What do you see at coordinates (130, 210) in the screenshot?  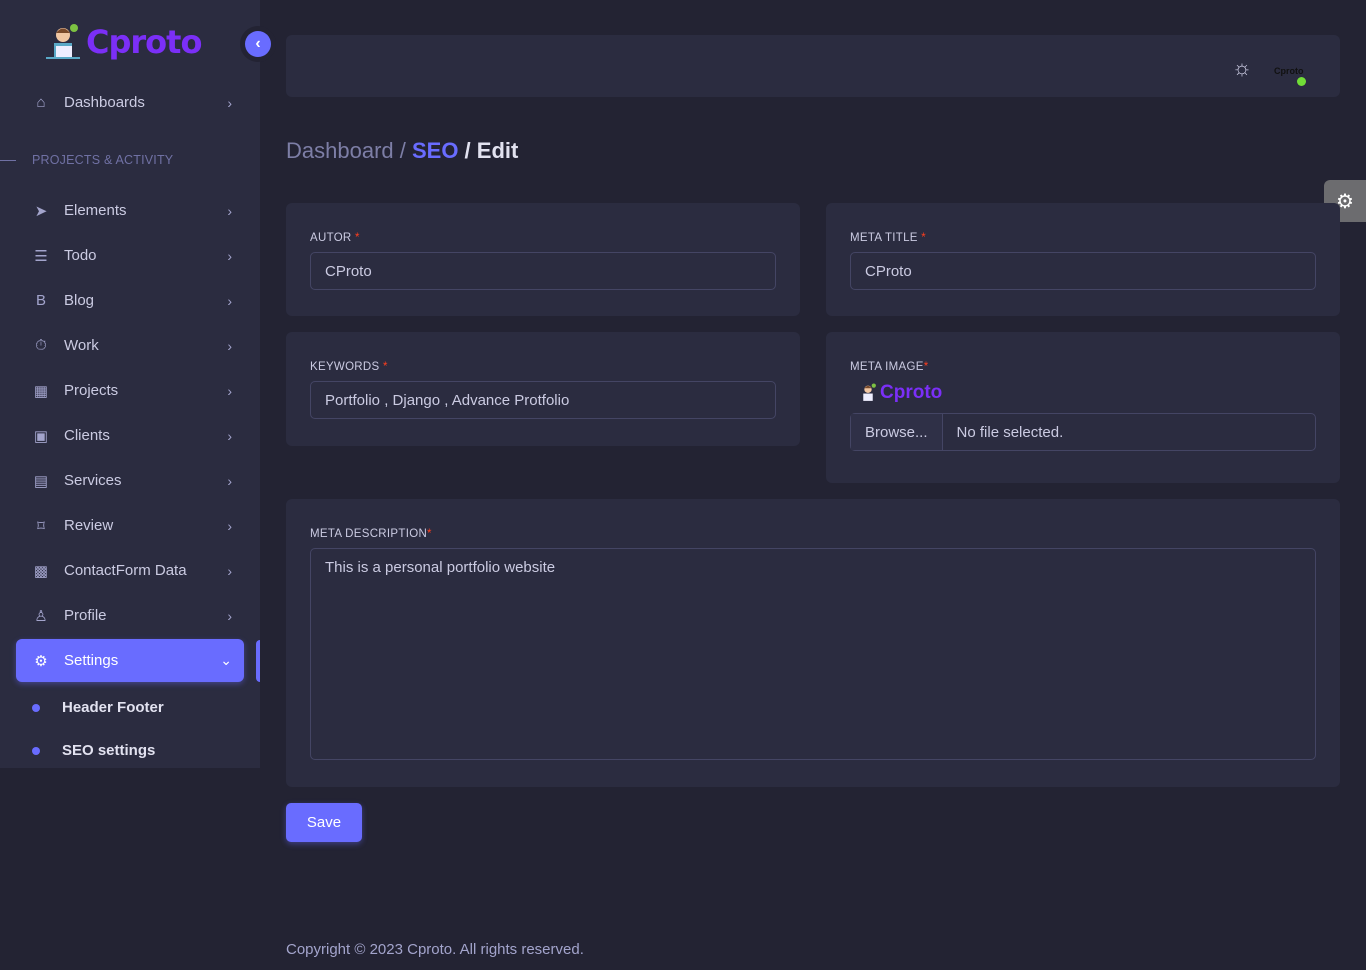 I see `sidebar-item-elements: ➤ Elements ›` at bounding box center [130, 210].